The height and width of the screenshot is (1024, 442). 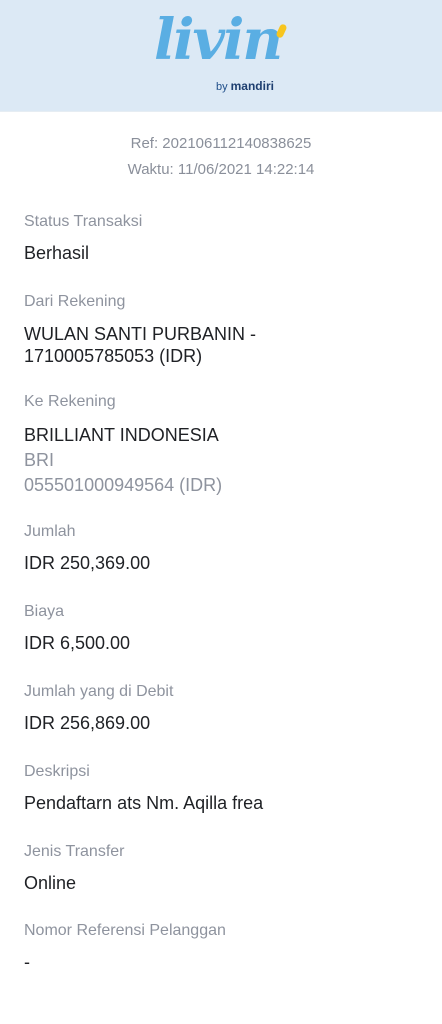 What do you see at coordinates (83, 221) in the screenshot?
I see `status-label: Status Transaksi` at bounding box center [83, 221].